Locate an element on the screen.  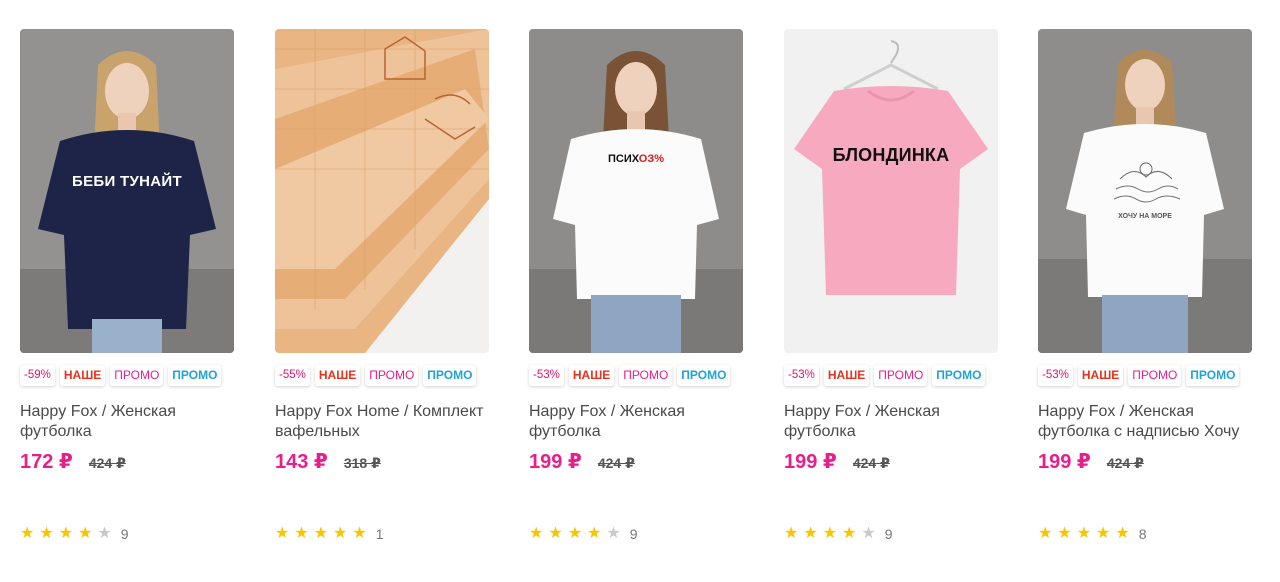
old-price: 318 ₽ is located at coordinates (362, 463).